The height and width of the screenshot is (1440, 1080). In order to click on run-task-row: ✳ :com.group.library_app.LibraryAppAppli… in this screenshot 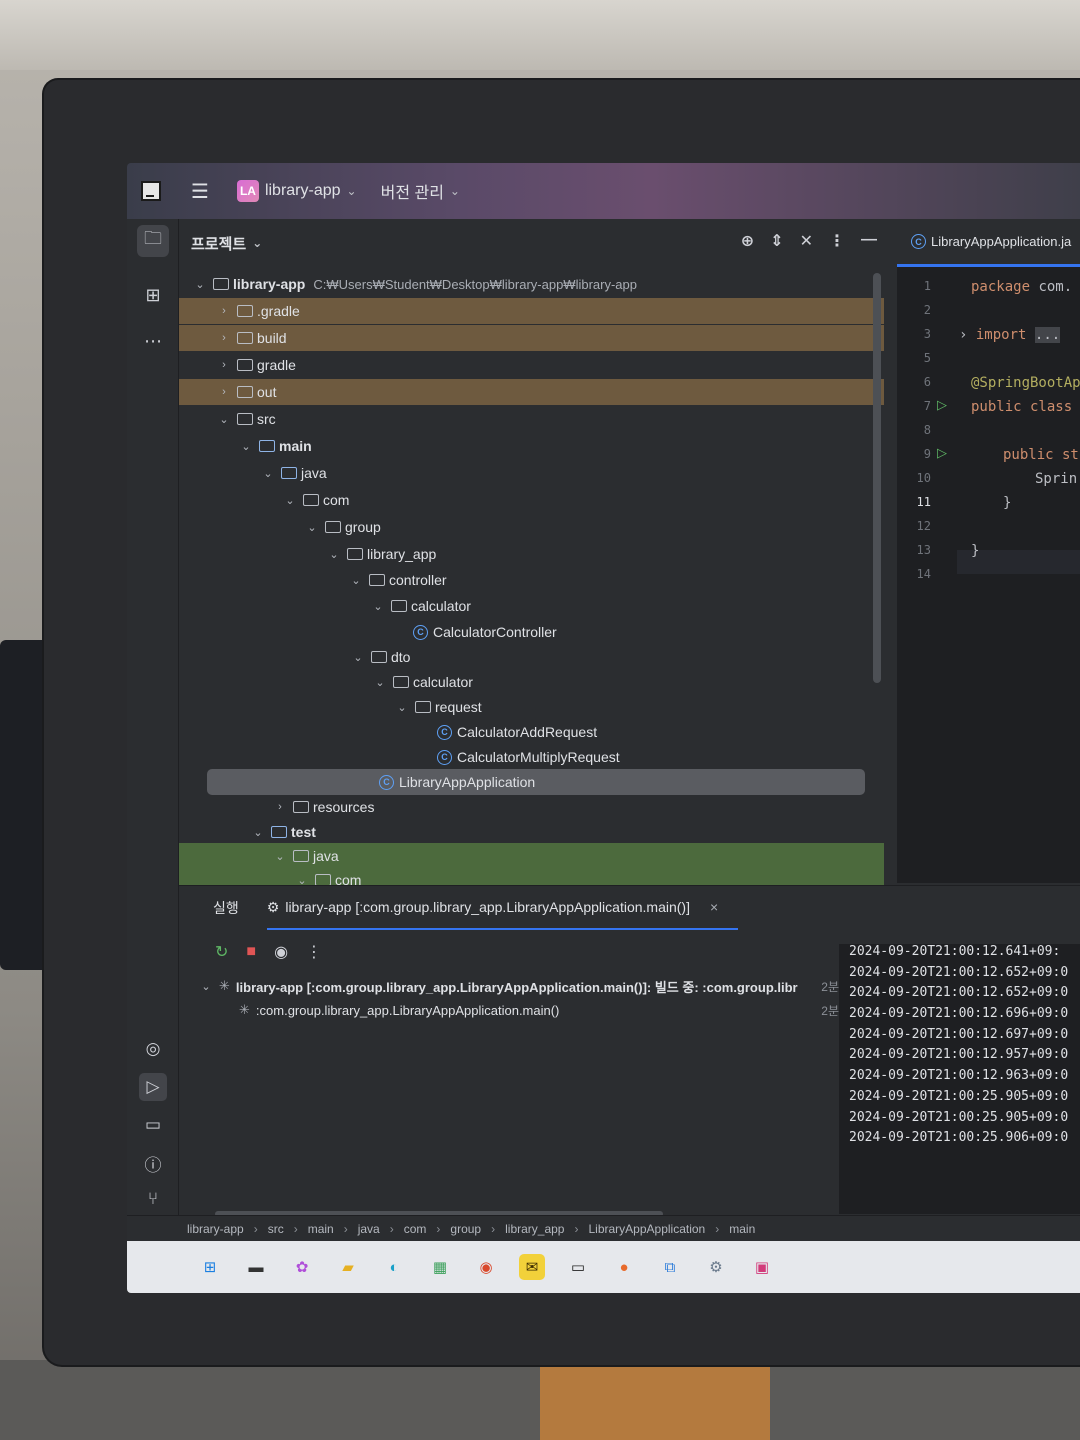, I will do `click(519, 1010)`.